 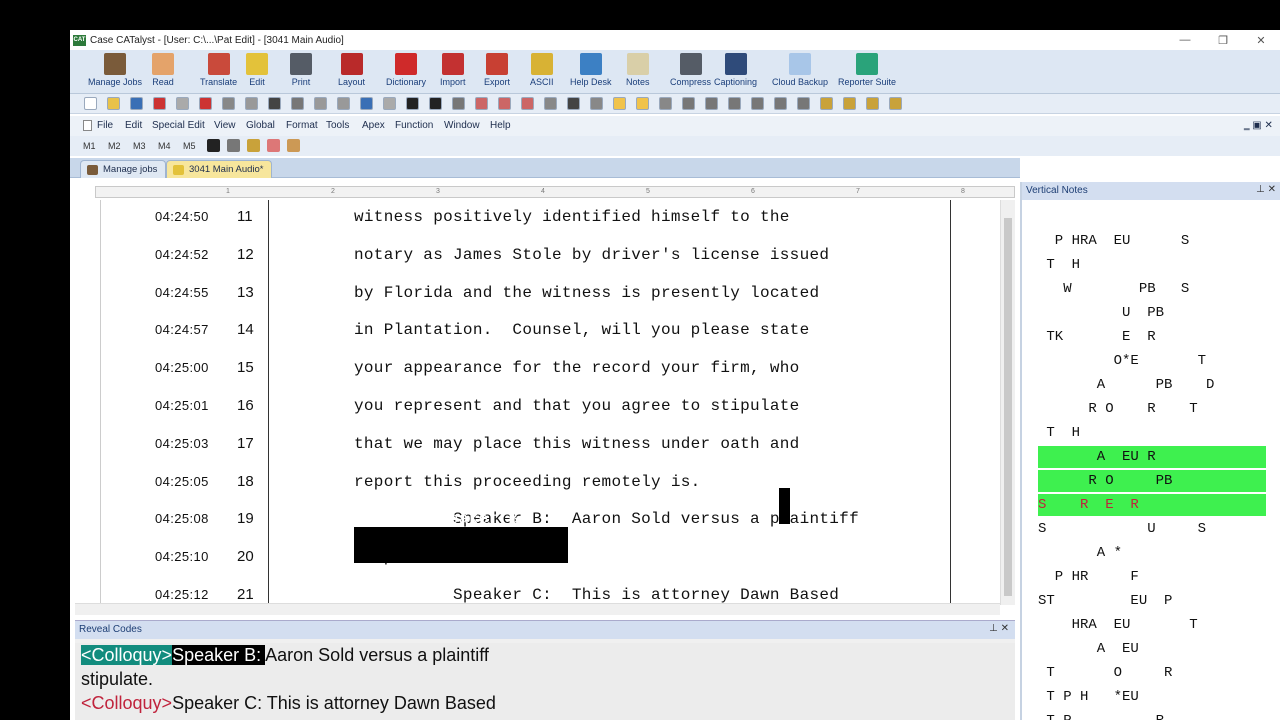 I want to click on notes-label: Notes, so click(x=638, y=82).